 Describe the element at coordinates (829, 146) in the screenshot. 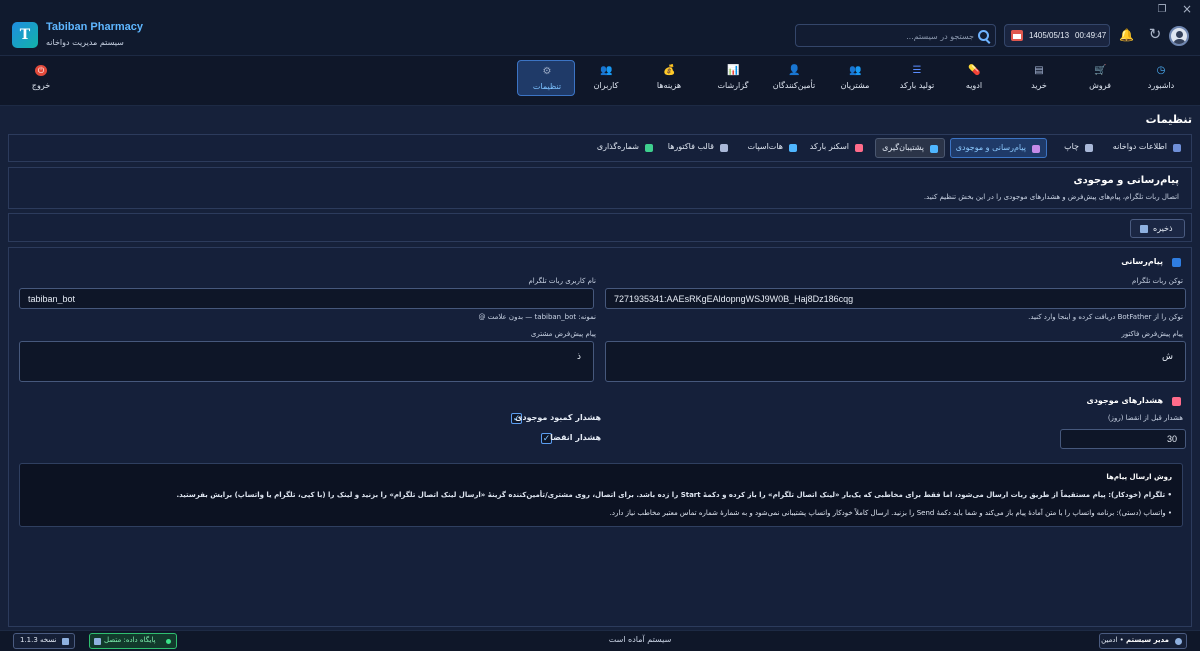

I see `tab-label: اسکنر بارکد` at that location.